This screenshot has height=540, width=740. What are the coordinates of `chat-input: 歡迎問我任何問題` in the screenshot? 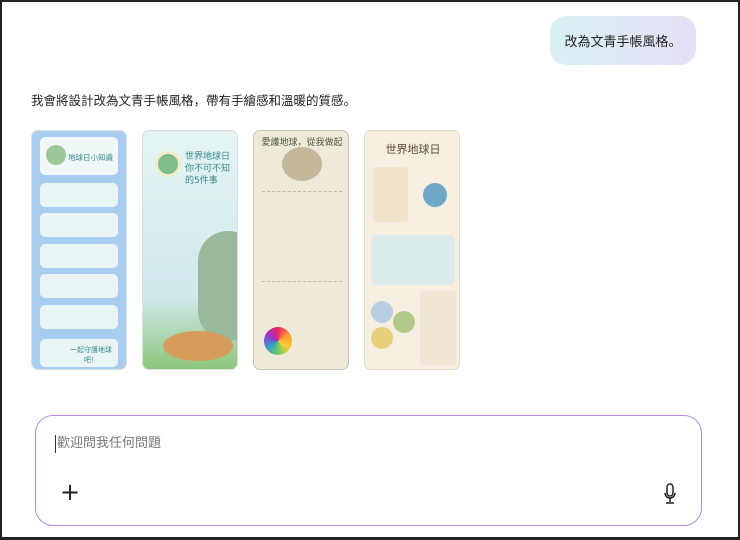 It's located at (108, 444).